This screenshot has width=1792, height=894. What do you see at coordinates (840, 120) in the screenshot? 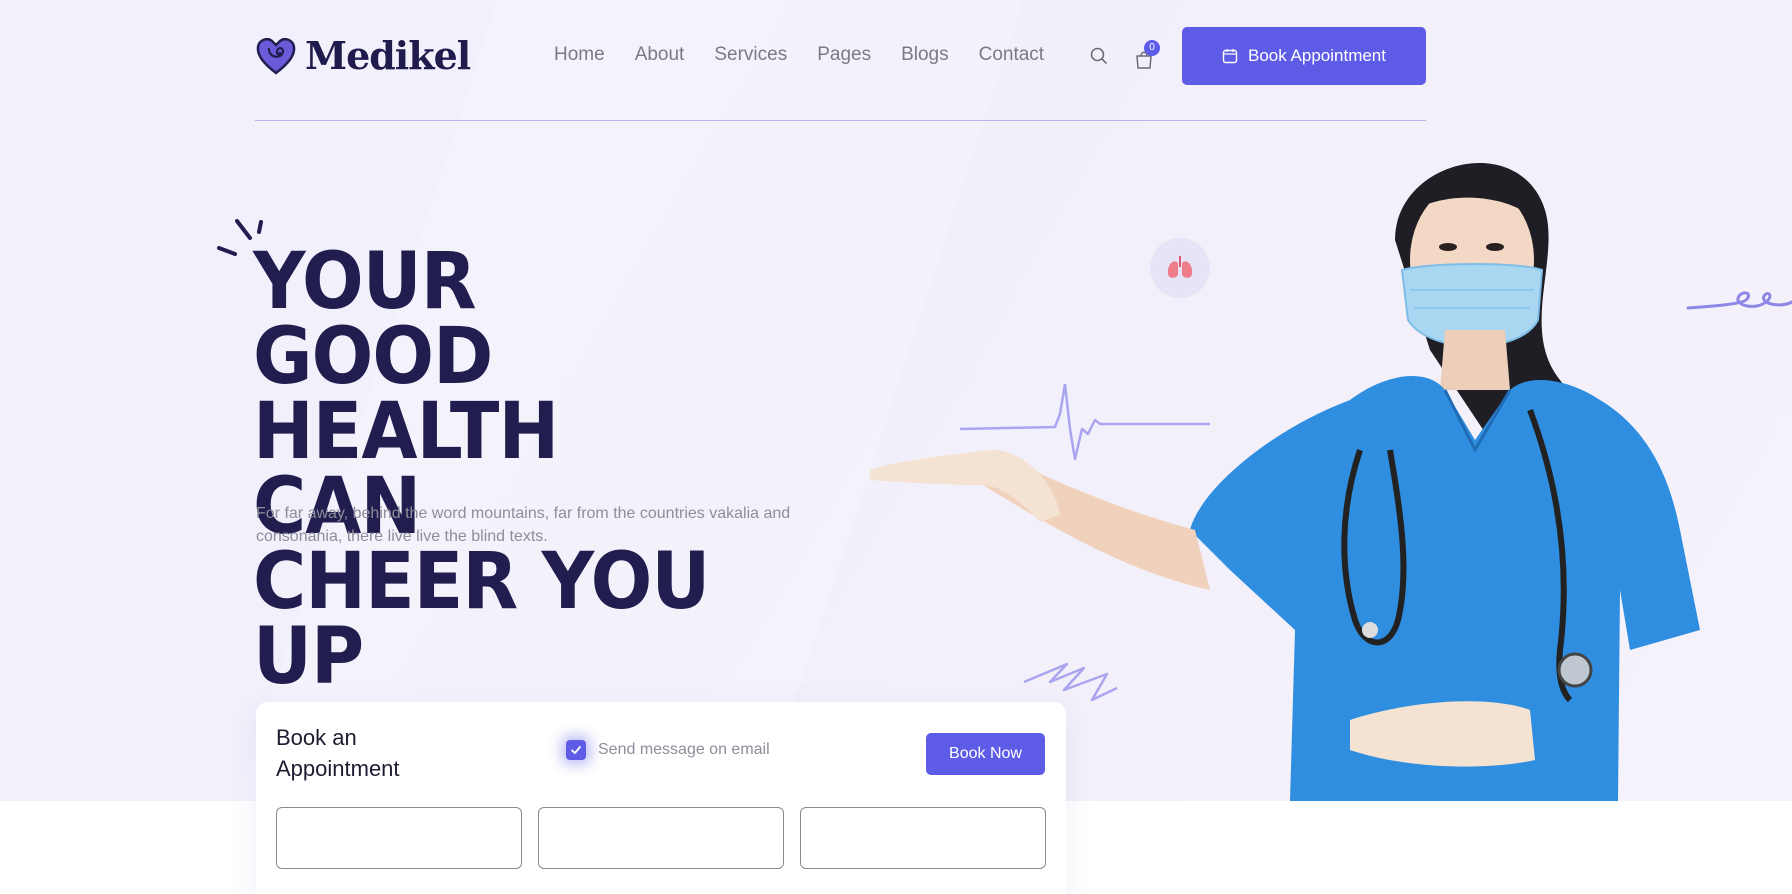
I see `header-divider` at bounding box center [840, 120].